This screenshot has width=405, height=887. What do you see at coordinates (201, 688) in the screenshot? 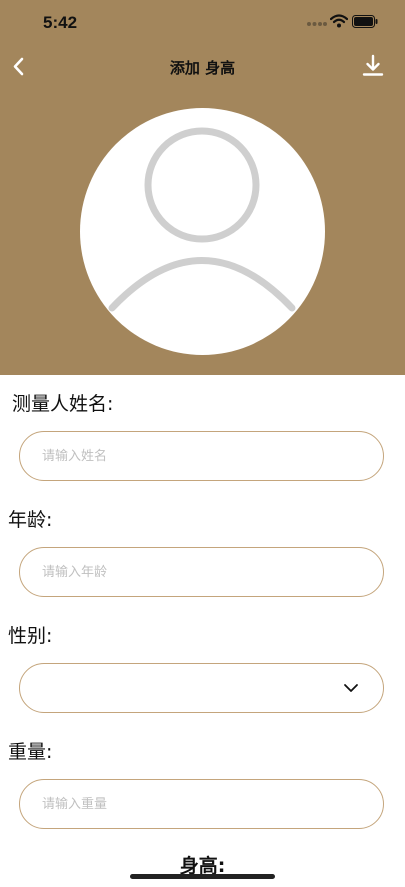
I see `gender-select` at bounding box center [201, 688].